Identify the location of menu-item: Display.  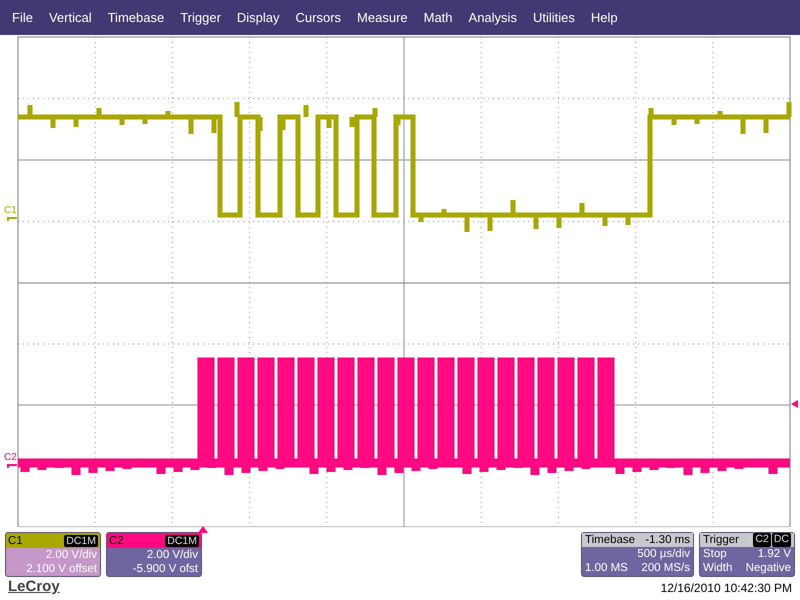
(258, 18).